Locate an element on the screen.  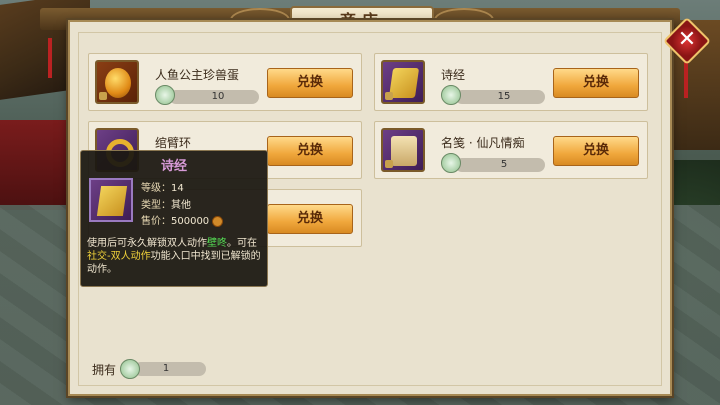
item-price: 15 is located at coordinates (504, 96).